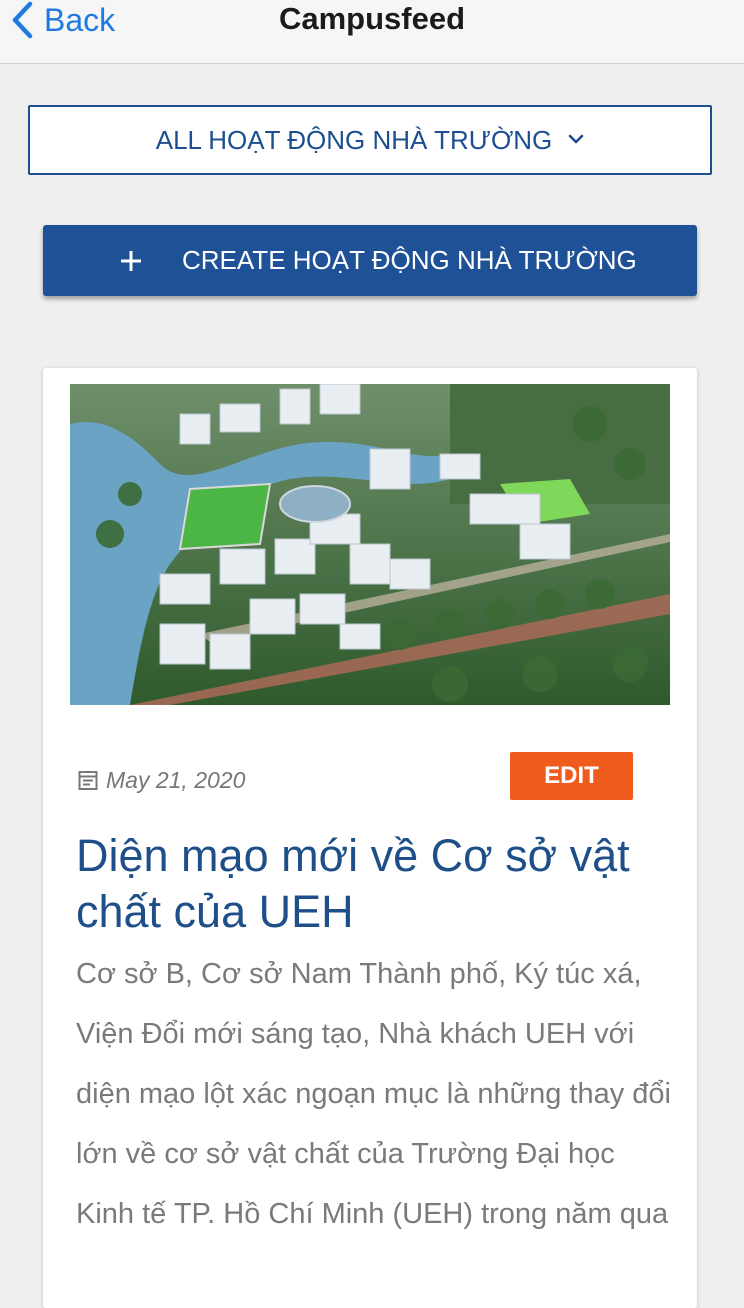  I want to click on chevron-left-icon, so click(22, 20).